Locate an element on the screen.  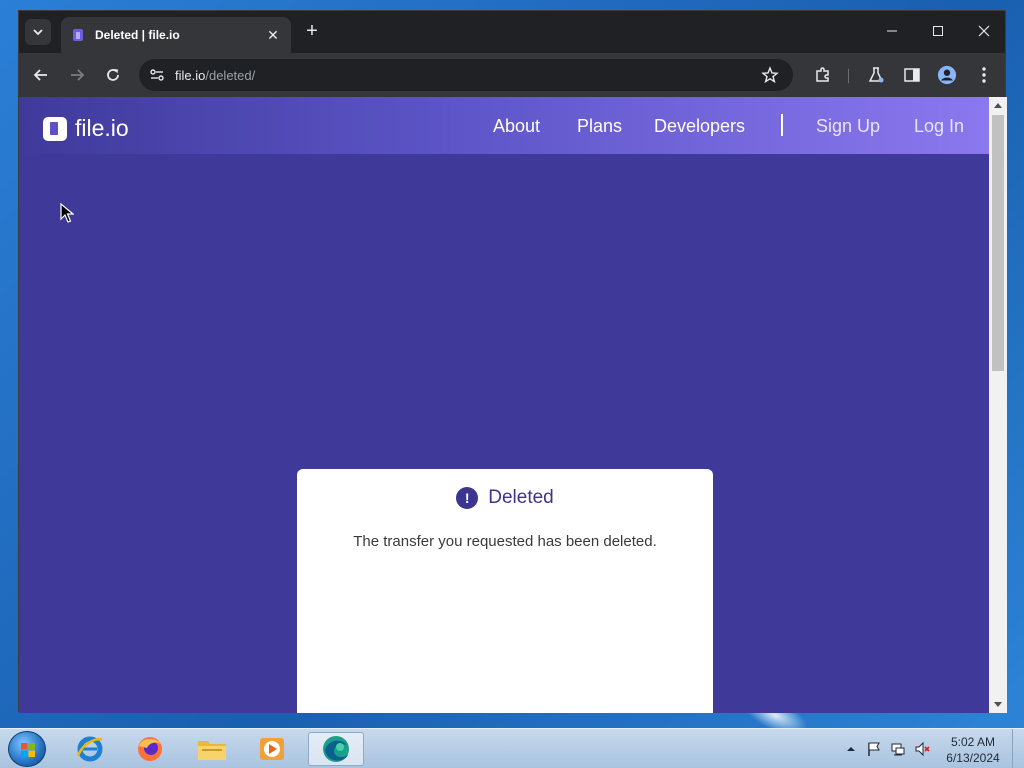
url-path: /deleted/ is located at coordinates (230, 75).